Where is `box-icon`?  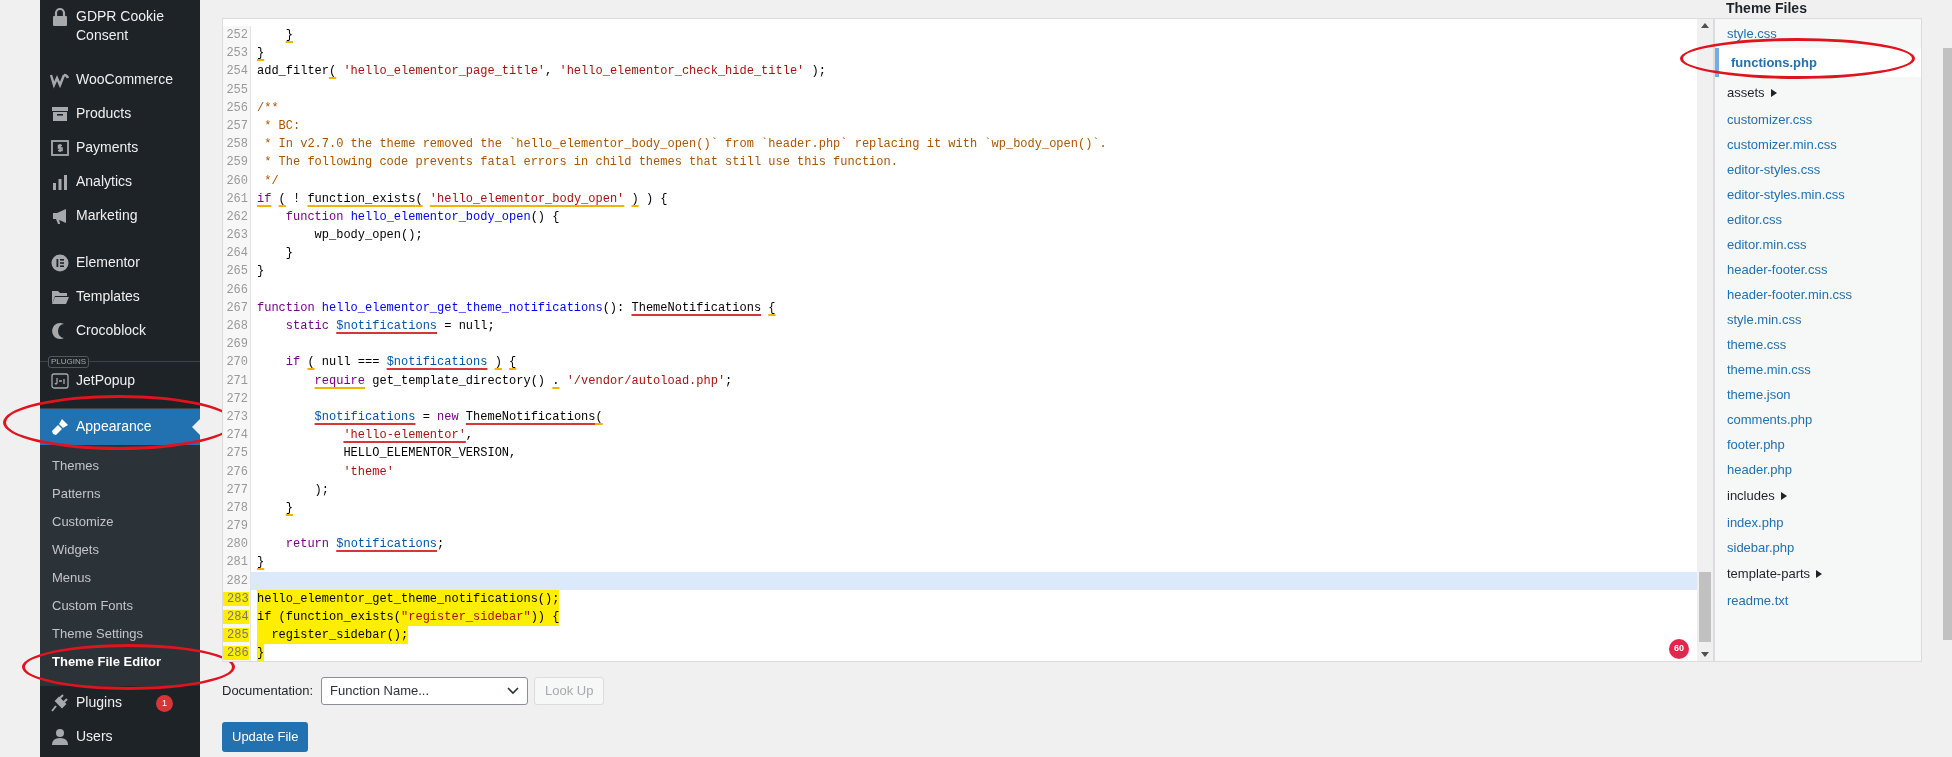
box-icon is located at coordinates (60, 114).